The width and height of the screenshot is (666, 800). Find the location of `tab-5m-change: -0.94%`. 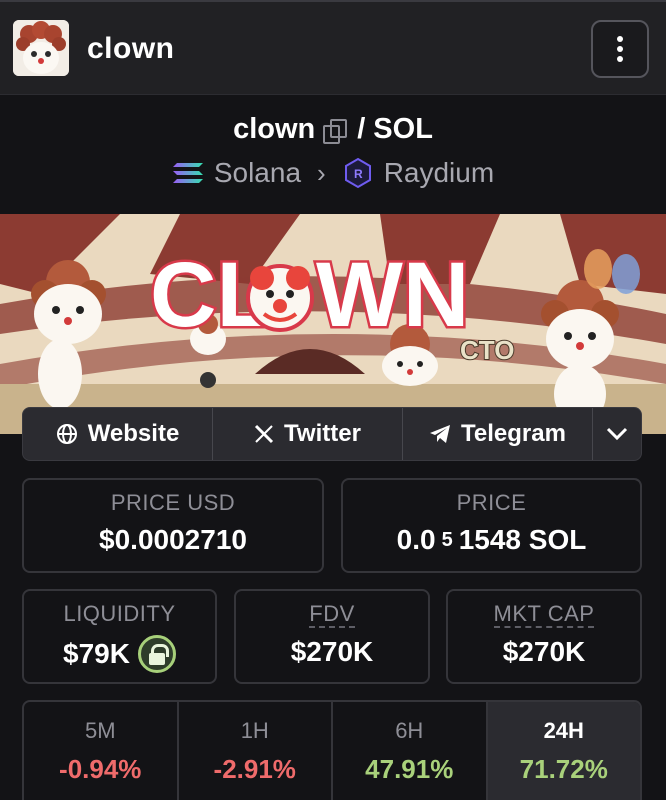

tab-5m-change: -0.94% is located at coordinates (100, 769).